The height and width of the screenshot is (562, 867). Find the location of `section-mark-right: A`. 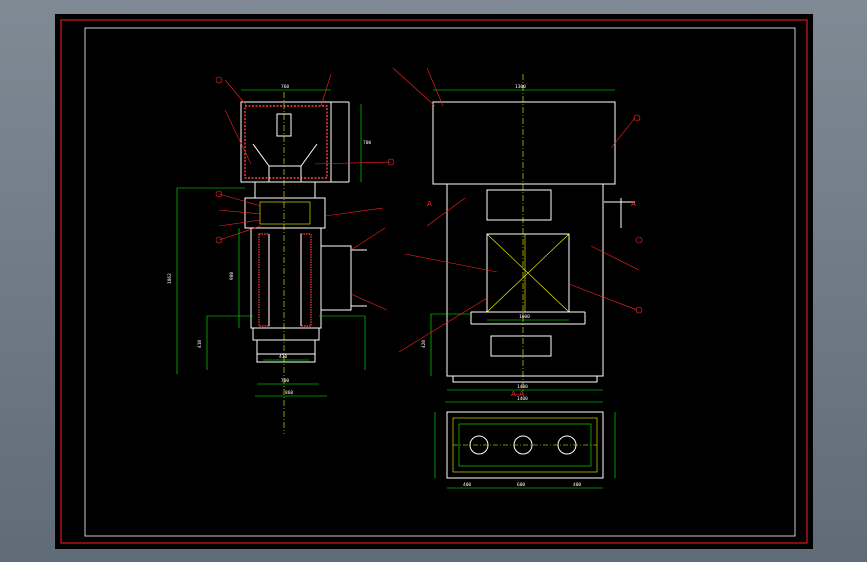

section-mark-right: A is located at coordinates (633, 204).